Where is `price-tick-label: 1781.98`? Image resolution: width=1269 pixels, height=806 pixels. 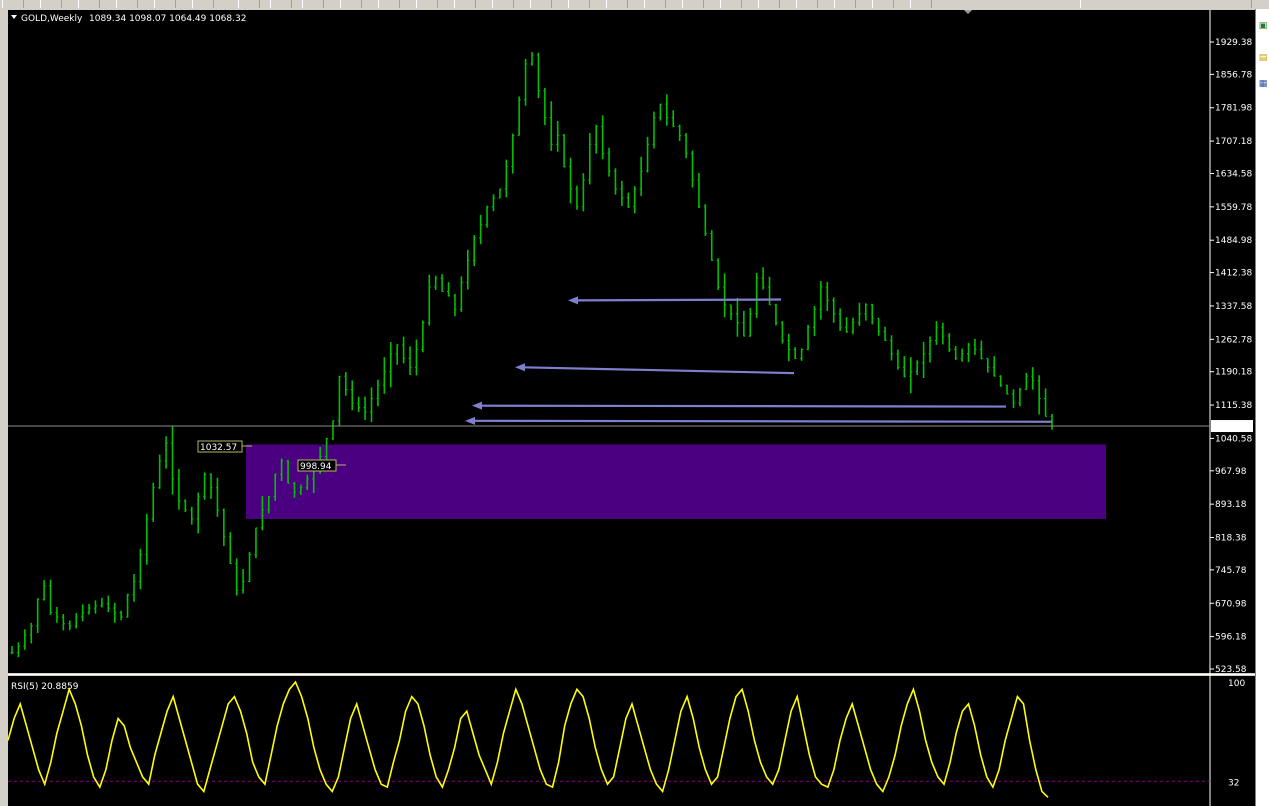 price-tick-label: 1781.98 is located at coordinates (1233, 109).